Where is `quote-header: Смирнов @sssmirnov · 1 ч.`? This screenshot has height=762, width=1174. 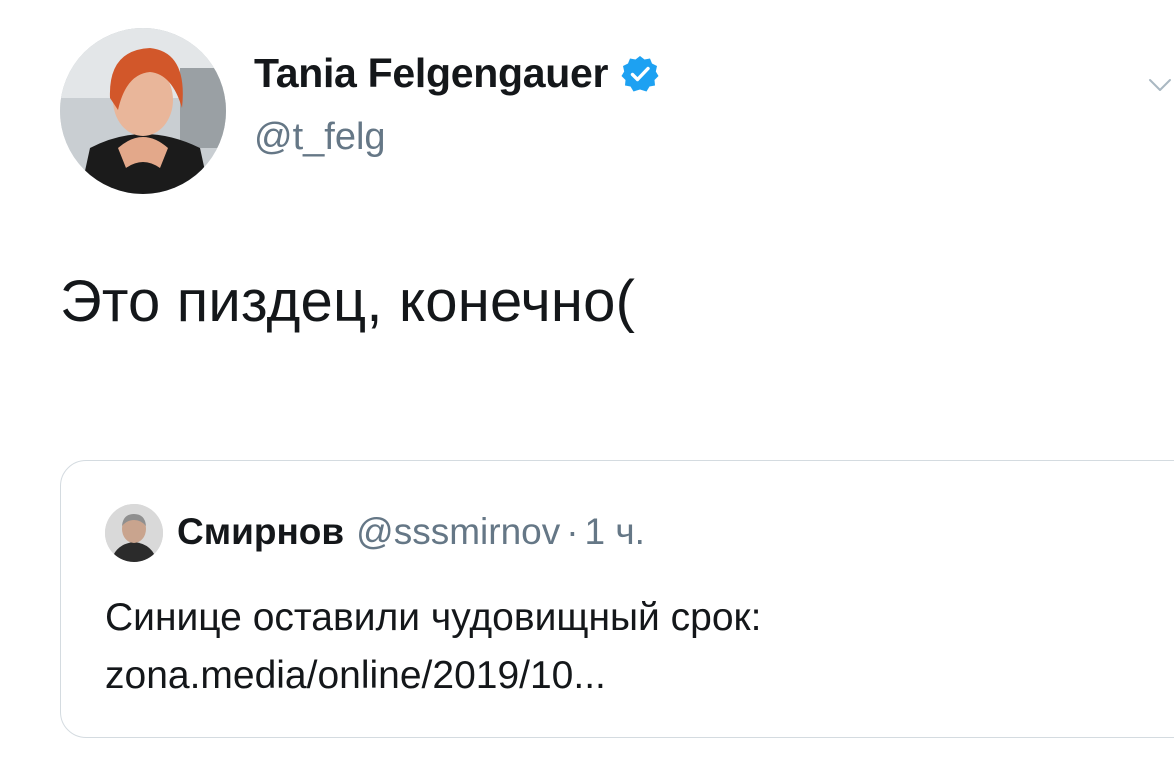
quote-header: Смирнов @sssmirnov · 1 ч. is located at coordinates (411, 532).